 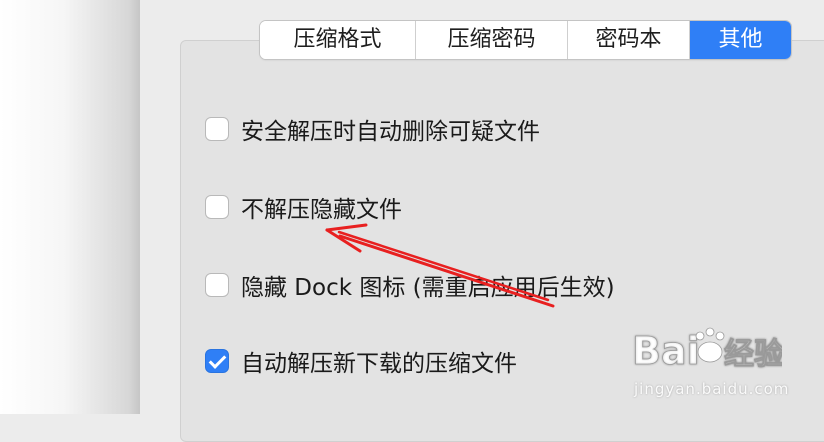 I want to click on baidu-logo-icon: Bai 经验, so click(x=707, y=350).